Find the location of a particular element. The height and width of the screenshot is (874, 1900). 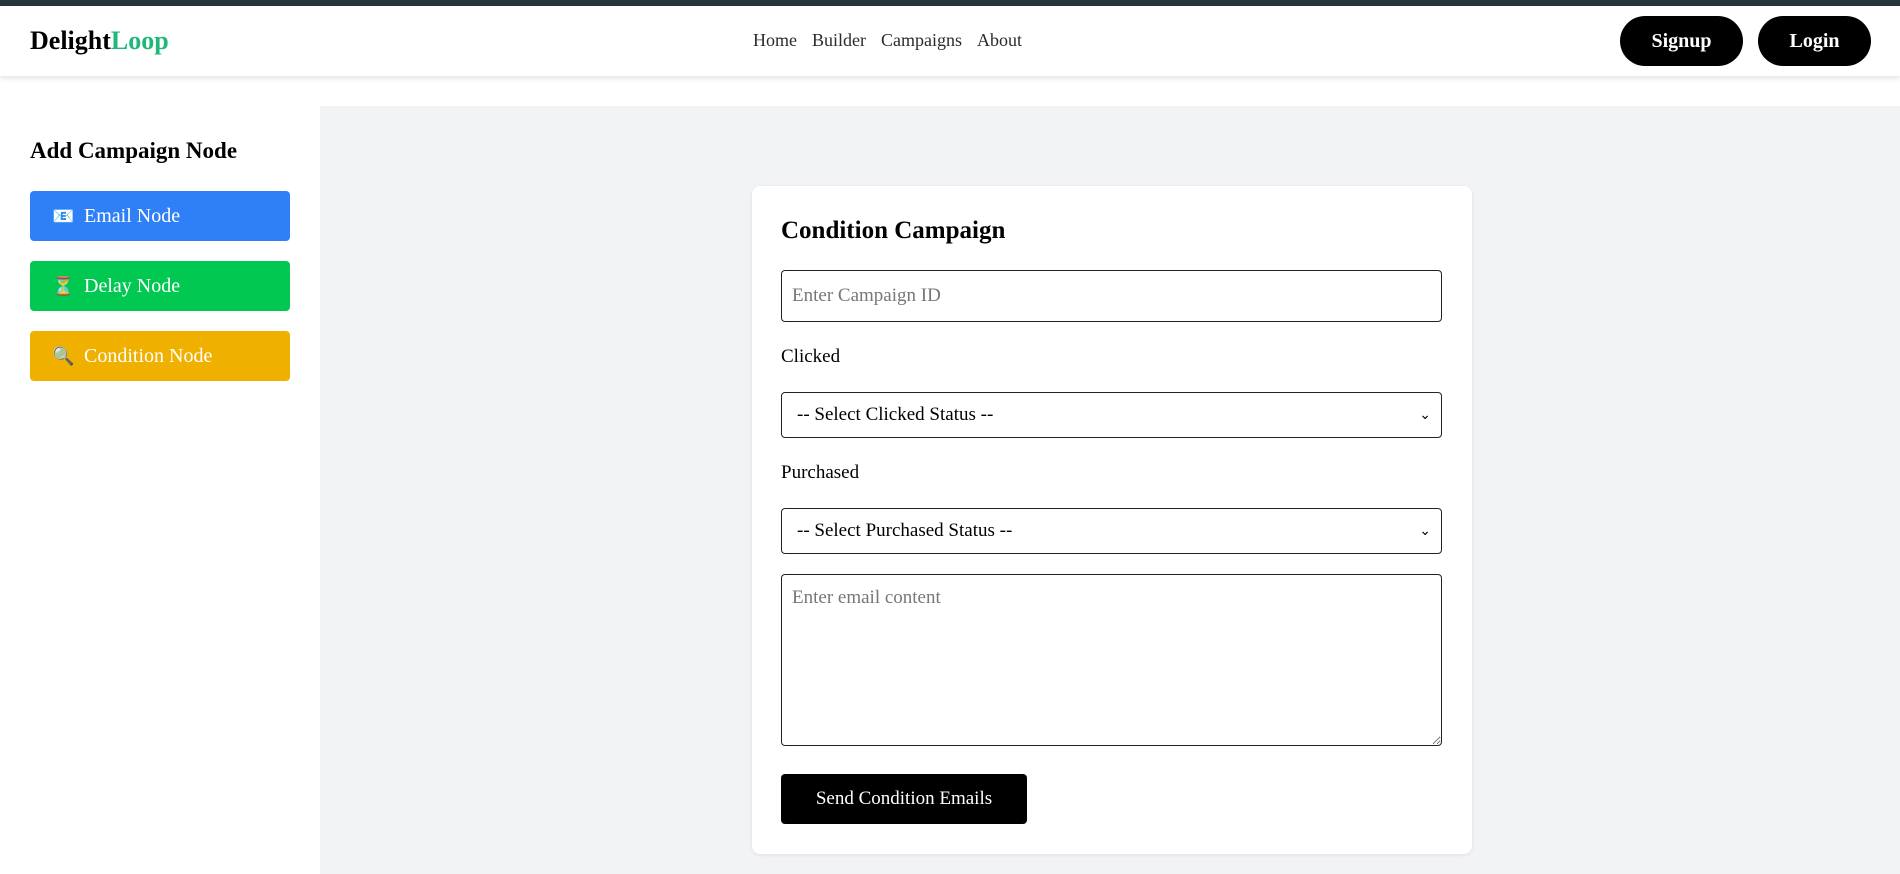

brand-text-accent: Loop is located at coordinates (139, 40).